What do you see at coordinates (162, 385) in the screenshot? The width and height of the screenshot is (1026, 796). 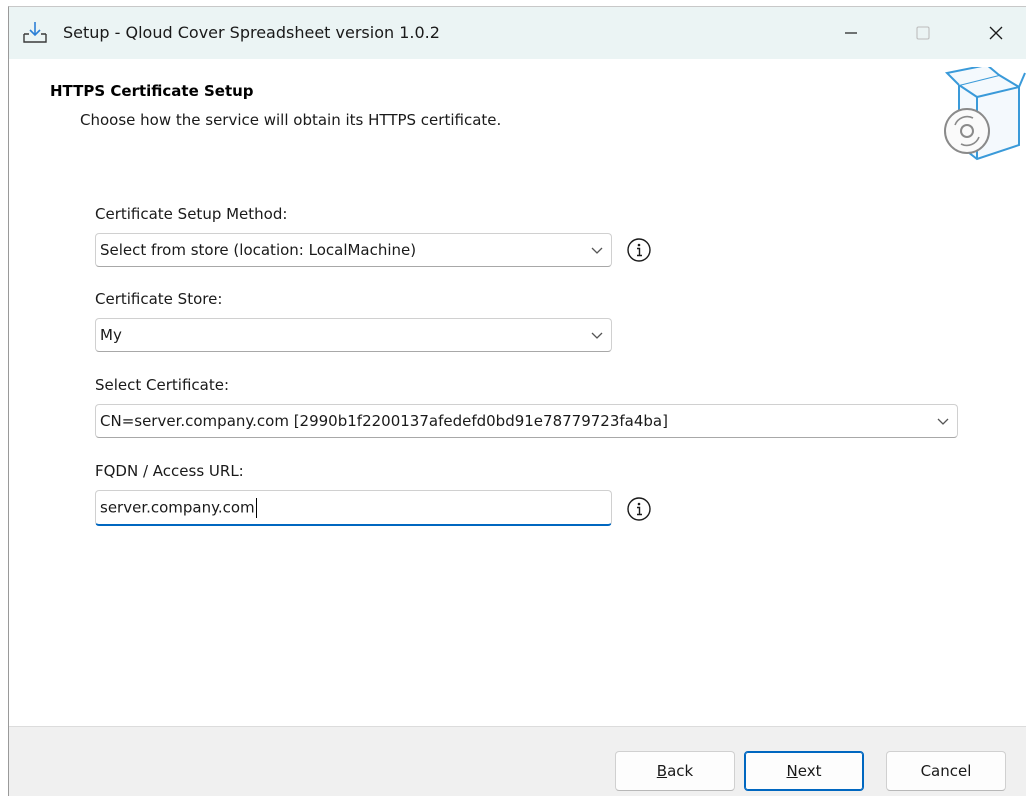 I see `certificate-label: Select Certificate:` at bounding box center [162, 385].